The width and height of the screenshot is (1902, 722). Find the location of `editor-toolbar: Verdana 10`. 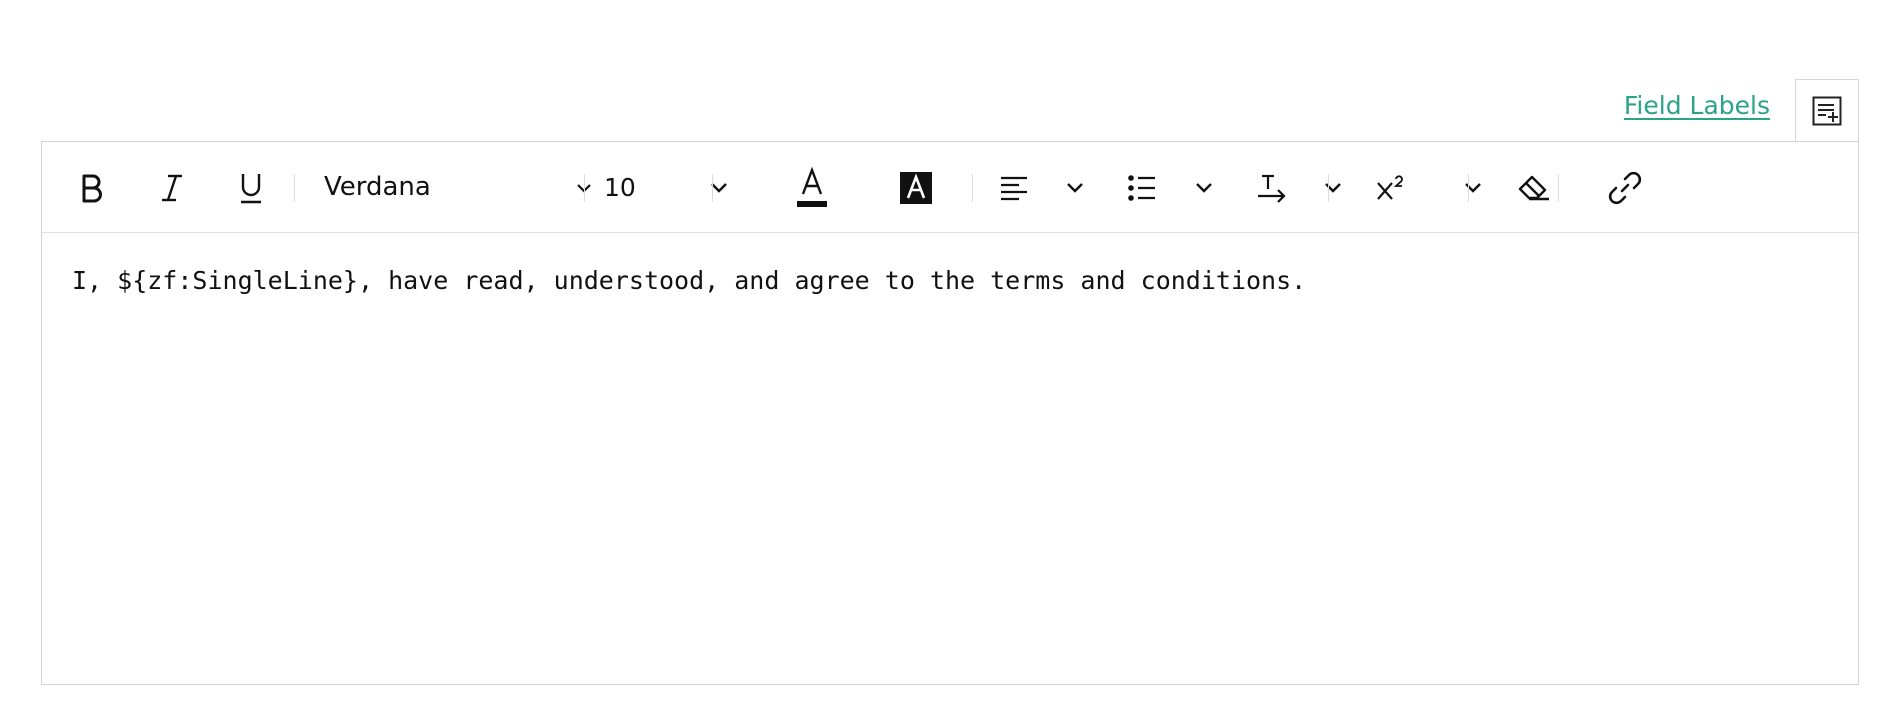

editor-toolbar: Verdana 10 is located at coordinates (950, 187).